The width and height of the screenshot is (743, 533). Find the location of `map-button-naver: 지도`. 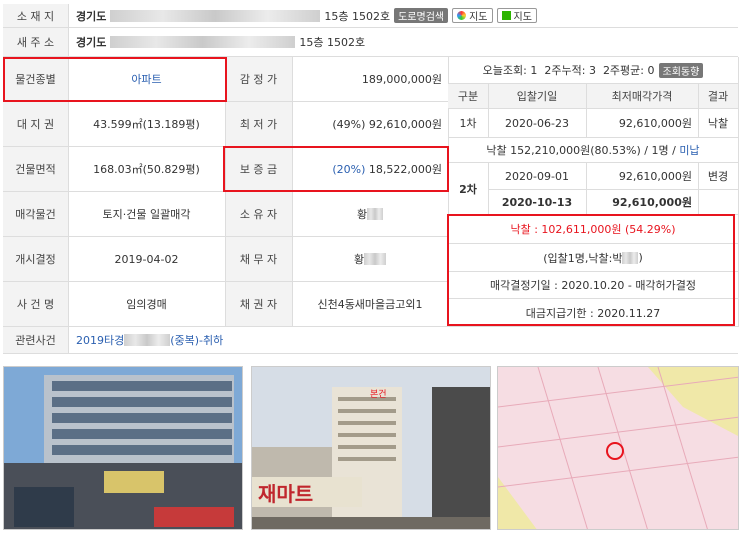

map-button-naver: 지도 is located at coordinates (516, 15).